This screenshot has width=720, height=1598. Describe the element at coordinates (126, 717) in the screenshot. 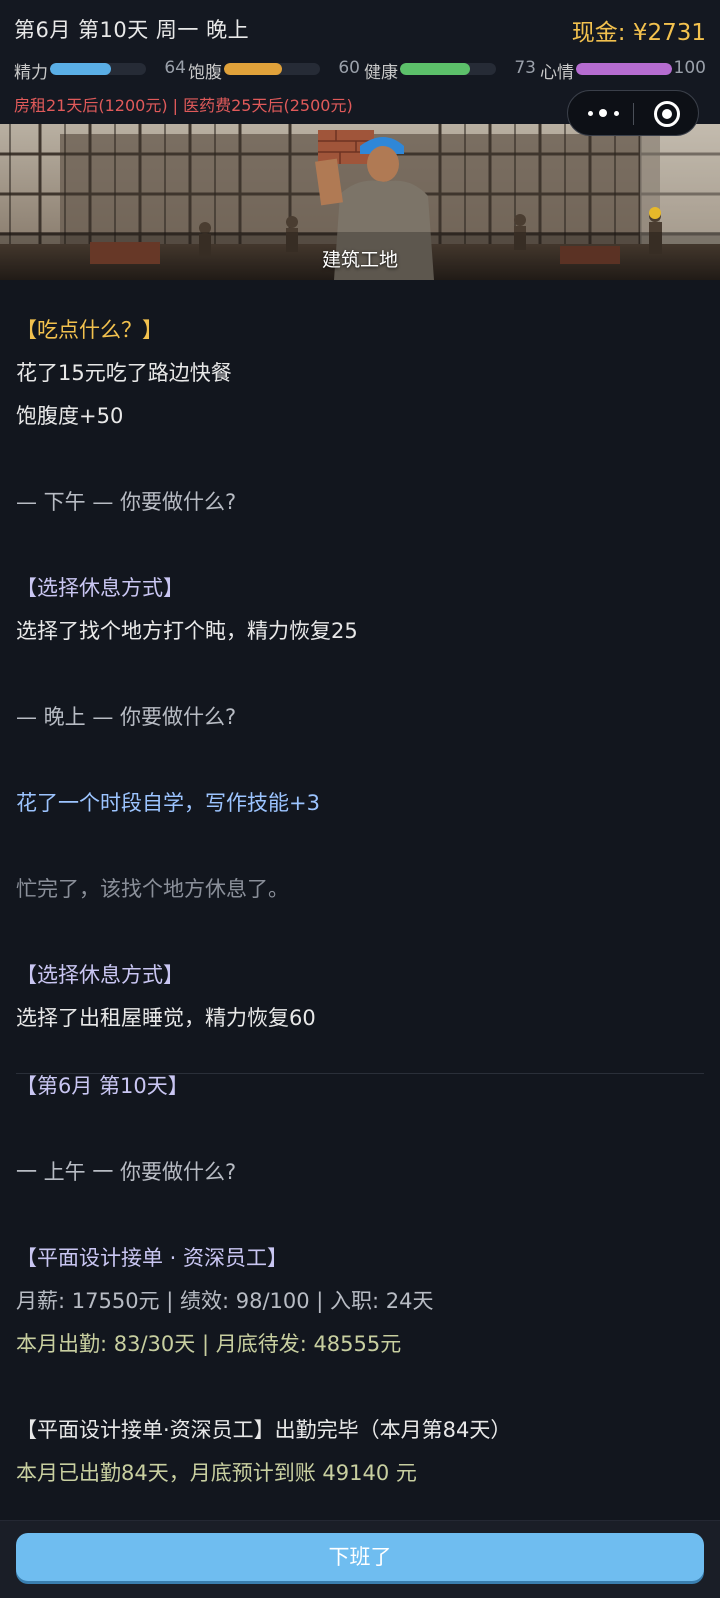

I see `log-period-evening: — 晚上 — 你要做什么?` at that location.